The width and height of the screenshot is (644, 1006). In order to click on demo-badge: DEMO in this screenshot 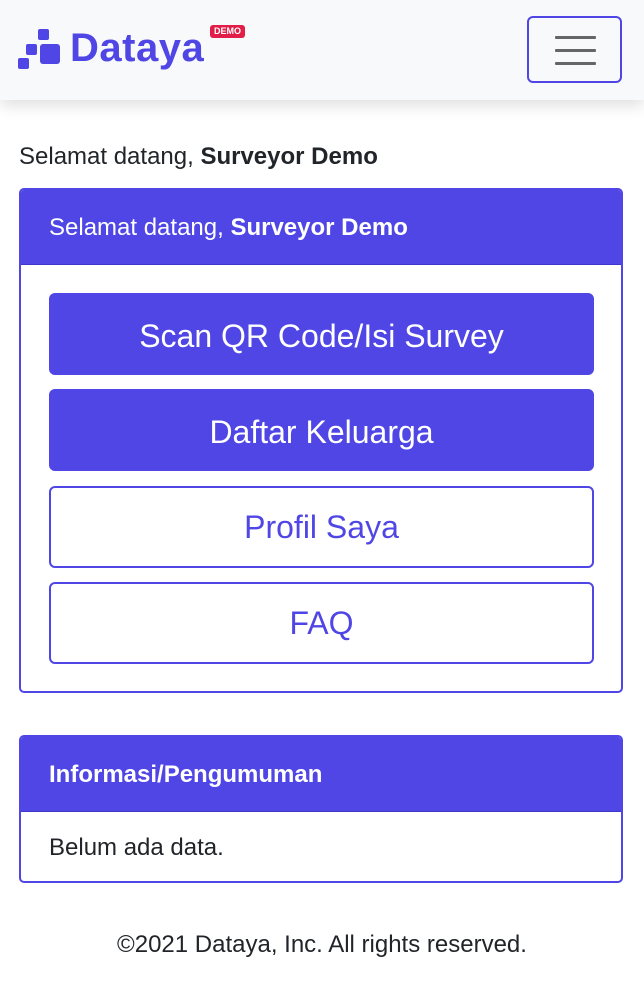, I will do `click(227, 31)`.